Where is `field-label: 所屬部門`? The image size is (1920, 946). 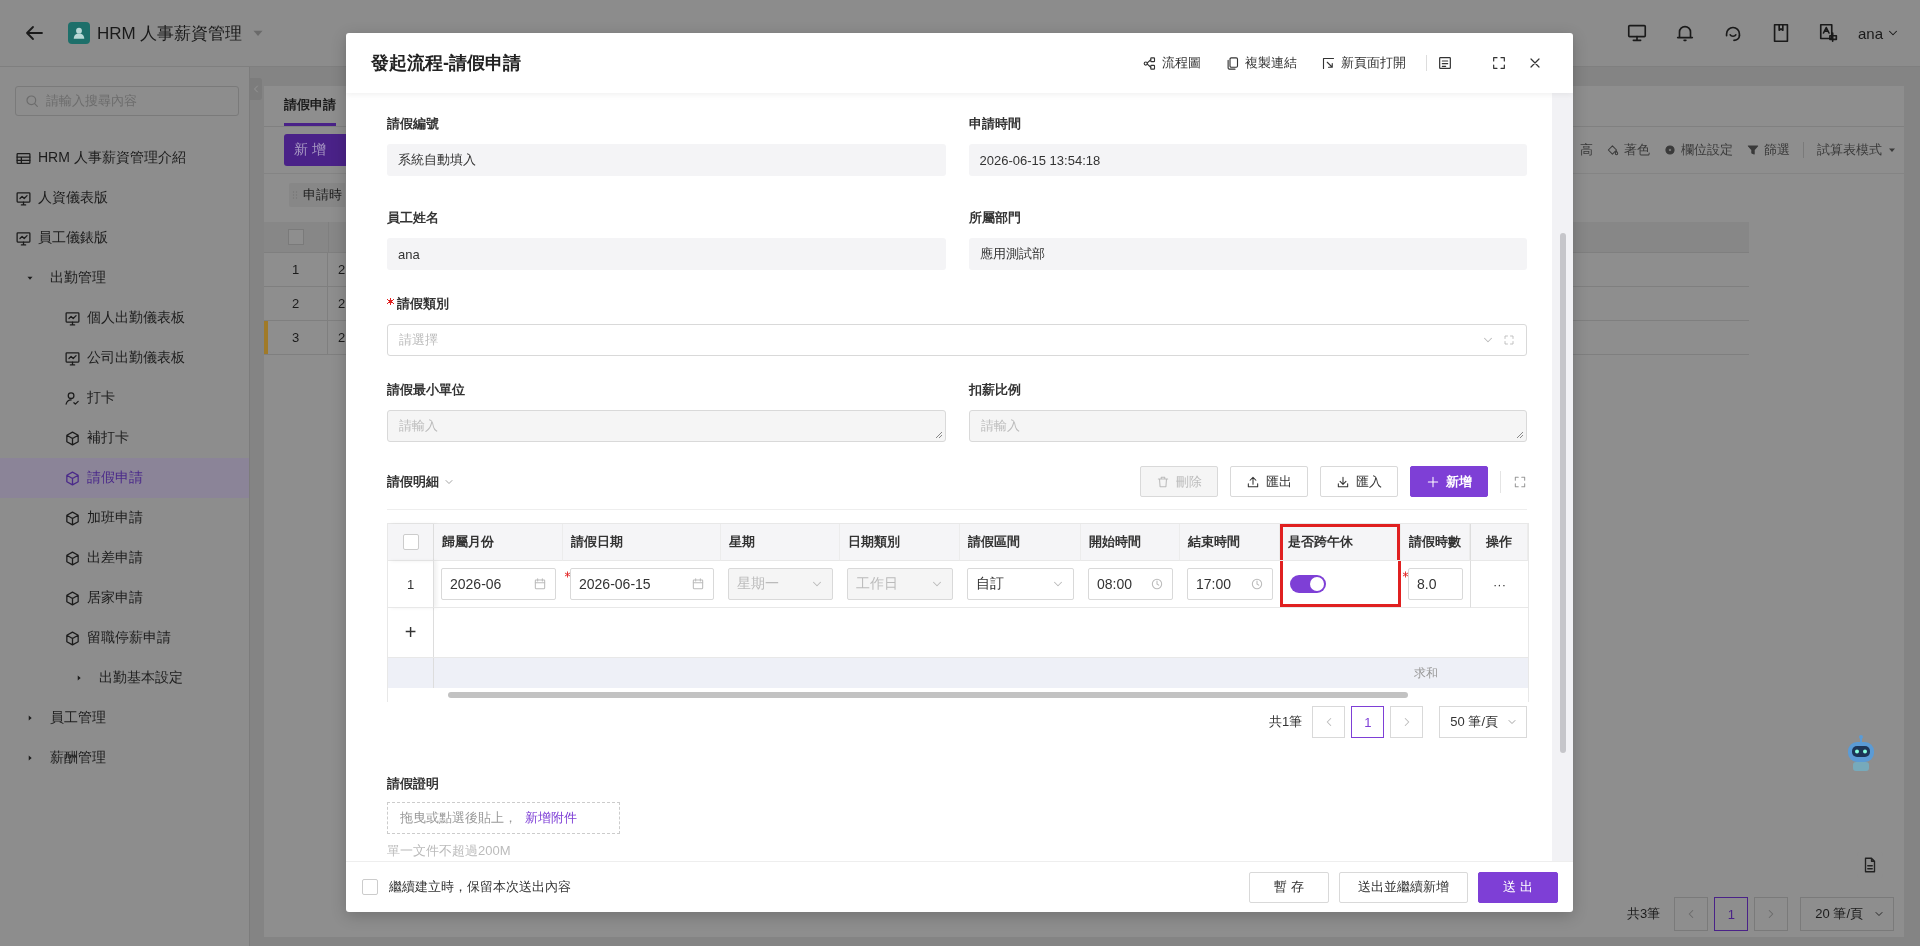 field-label: 所屬部門 is located at coordinates (994, 218).